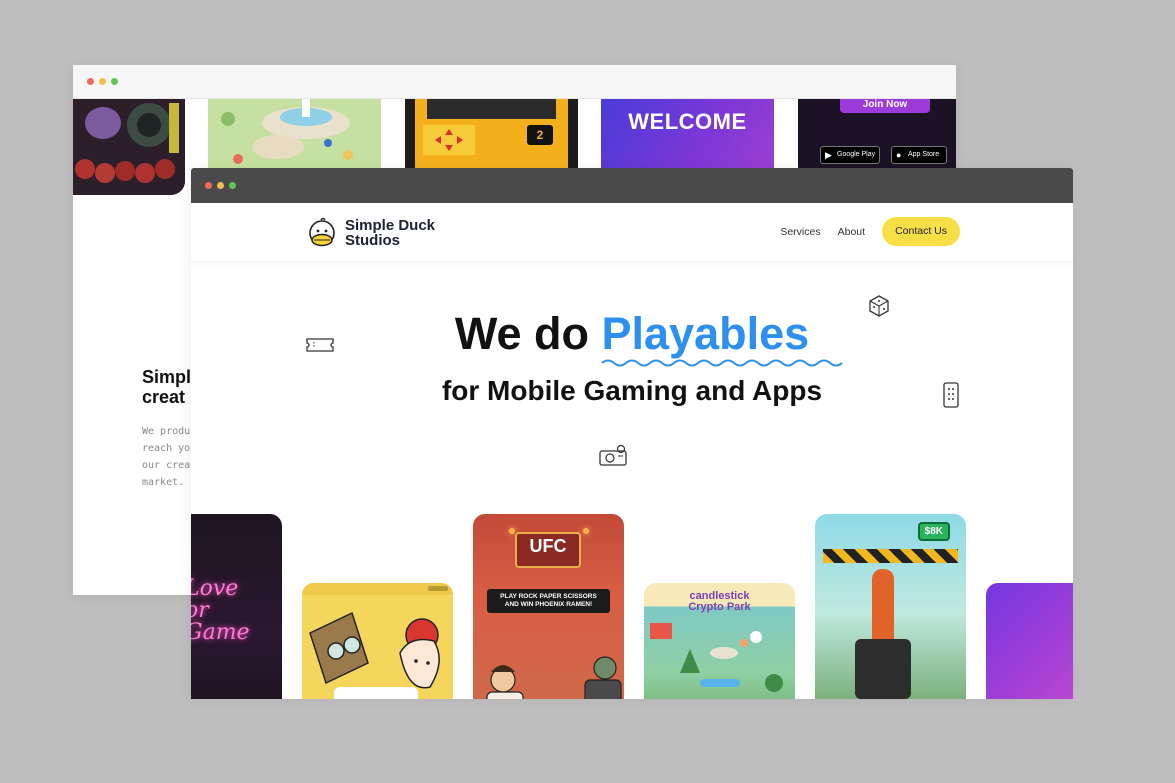 Image resolution: width=1175 pixels, height=783 pixels. I want to click on ufc-sign: UFC, so click(548, 550).